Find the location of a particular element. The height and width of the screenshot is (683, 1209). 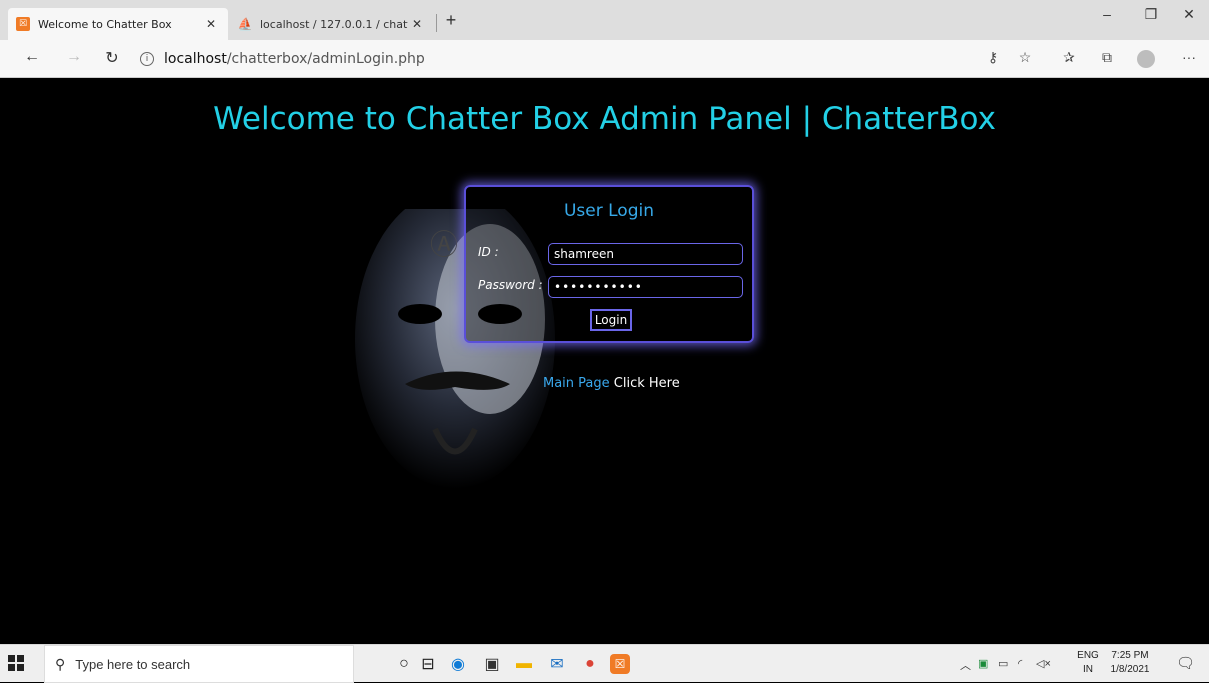

refresh-icon: ↻ is located at coordinates (112, 58).